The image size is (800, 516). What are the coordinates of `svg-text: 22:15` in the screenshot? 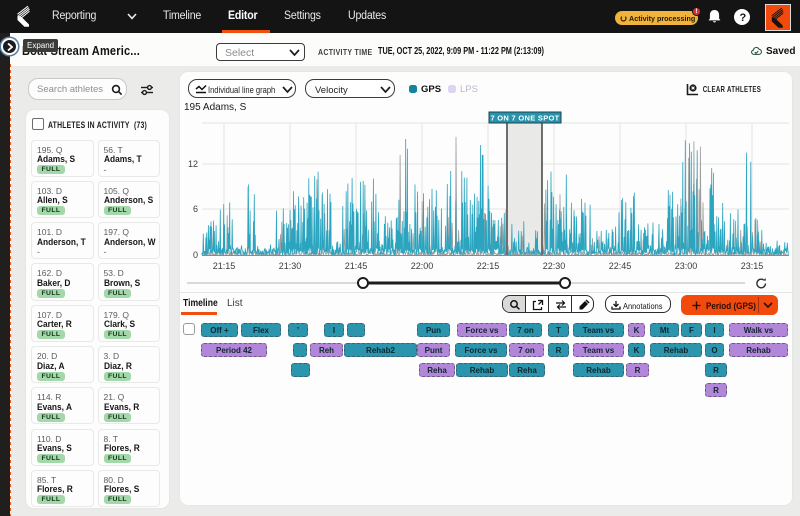 It's located at (488, 266).